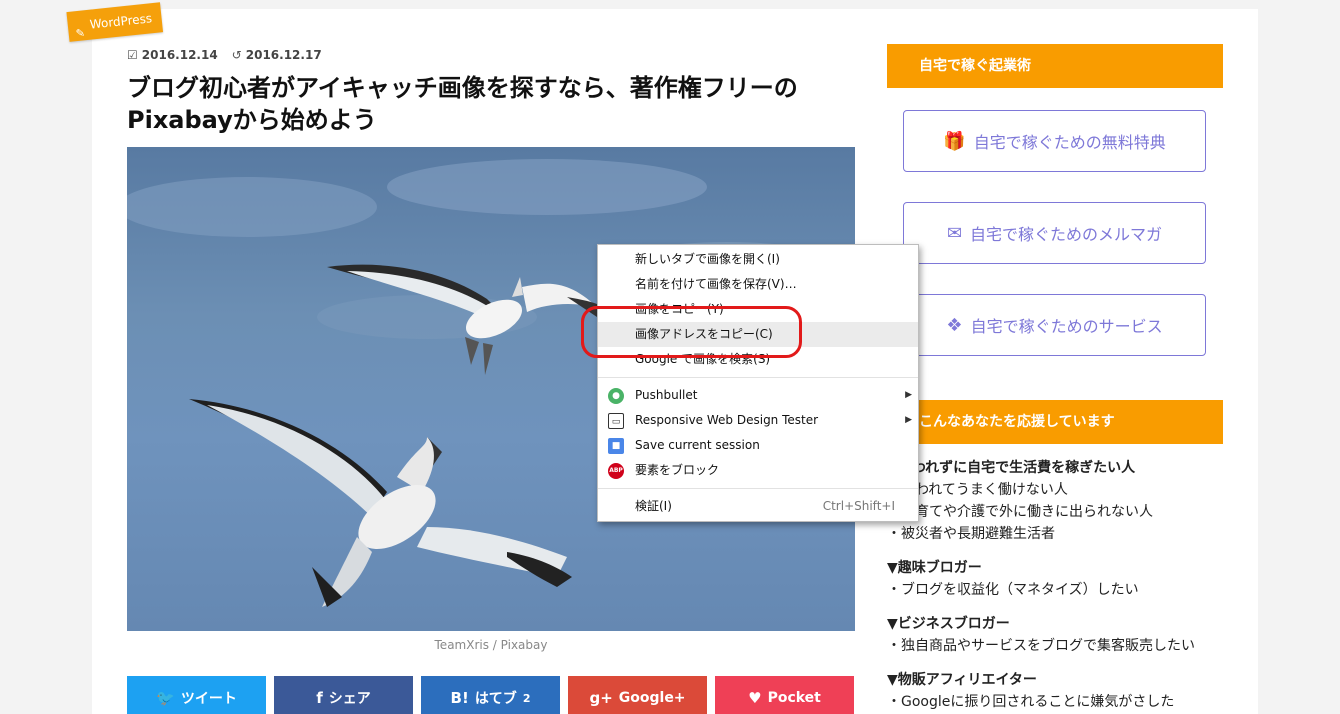 The height and width of the screenshot is (714, 1340). I want to click on audience-group: ▼物販アフィリエイター・Googleに振り回されることに嫌気がさした, so click(1057, 691).